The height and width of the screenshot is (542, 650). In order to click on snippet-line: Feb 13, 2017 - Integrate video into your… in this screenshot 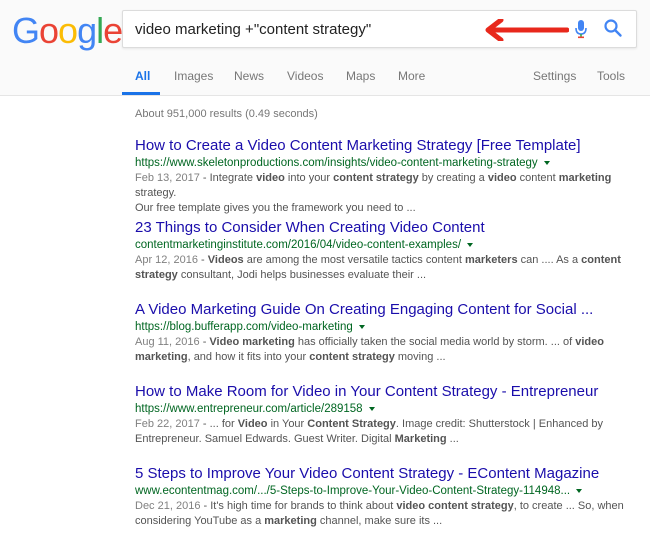, I will do `click(385, 186)`.